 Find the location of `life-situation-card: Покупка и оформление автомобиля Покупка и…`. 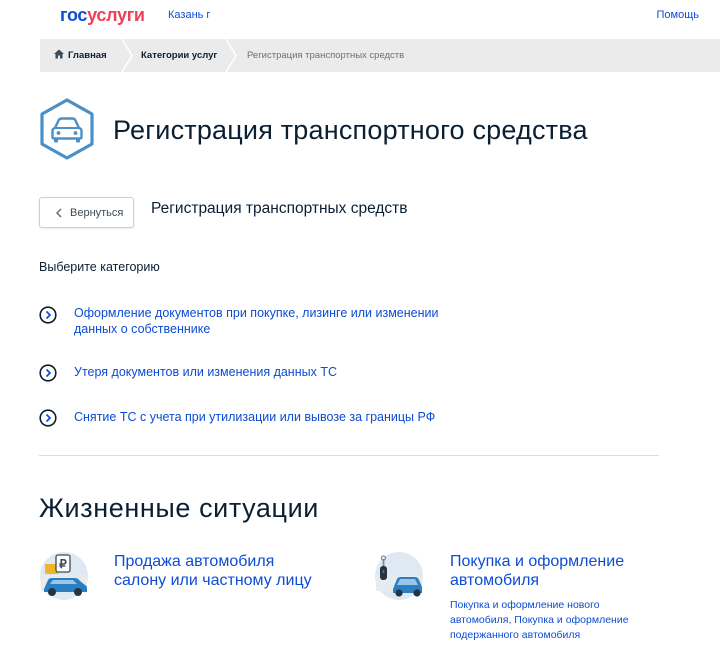

life-situation-card: Покупка и оформление автомобиля Покупка и… is located at coordinates (524, 598).